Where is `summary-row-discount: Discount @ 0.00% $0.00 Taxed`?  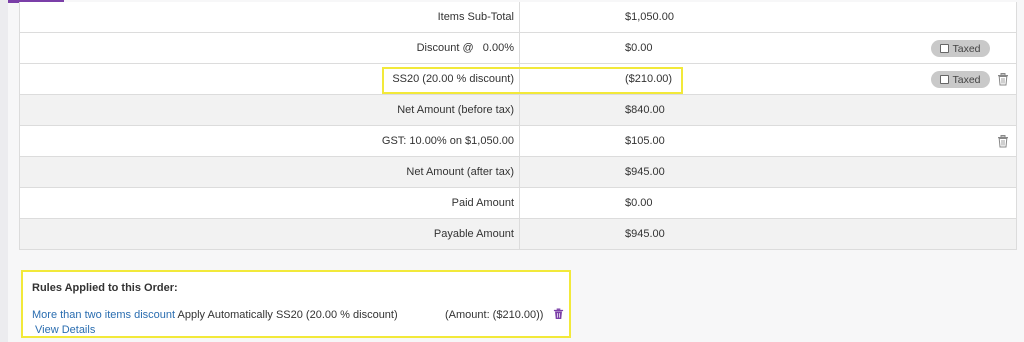
summary-row-discount: Discount @ 0.00% $0.00 Taxed is located at coordinates (518, 47).